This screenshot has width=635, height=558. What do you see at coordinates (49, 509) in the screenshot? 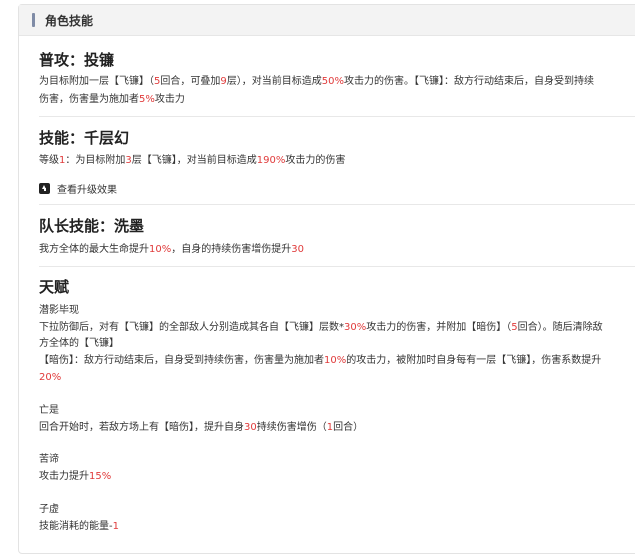
I see `talent4-name: 子虚` at bounding box center [49, 509].